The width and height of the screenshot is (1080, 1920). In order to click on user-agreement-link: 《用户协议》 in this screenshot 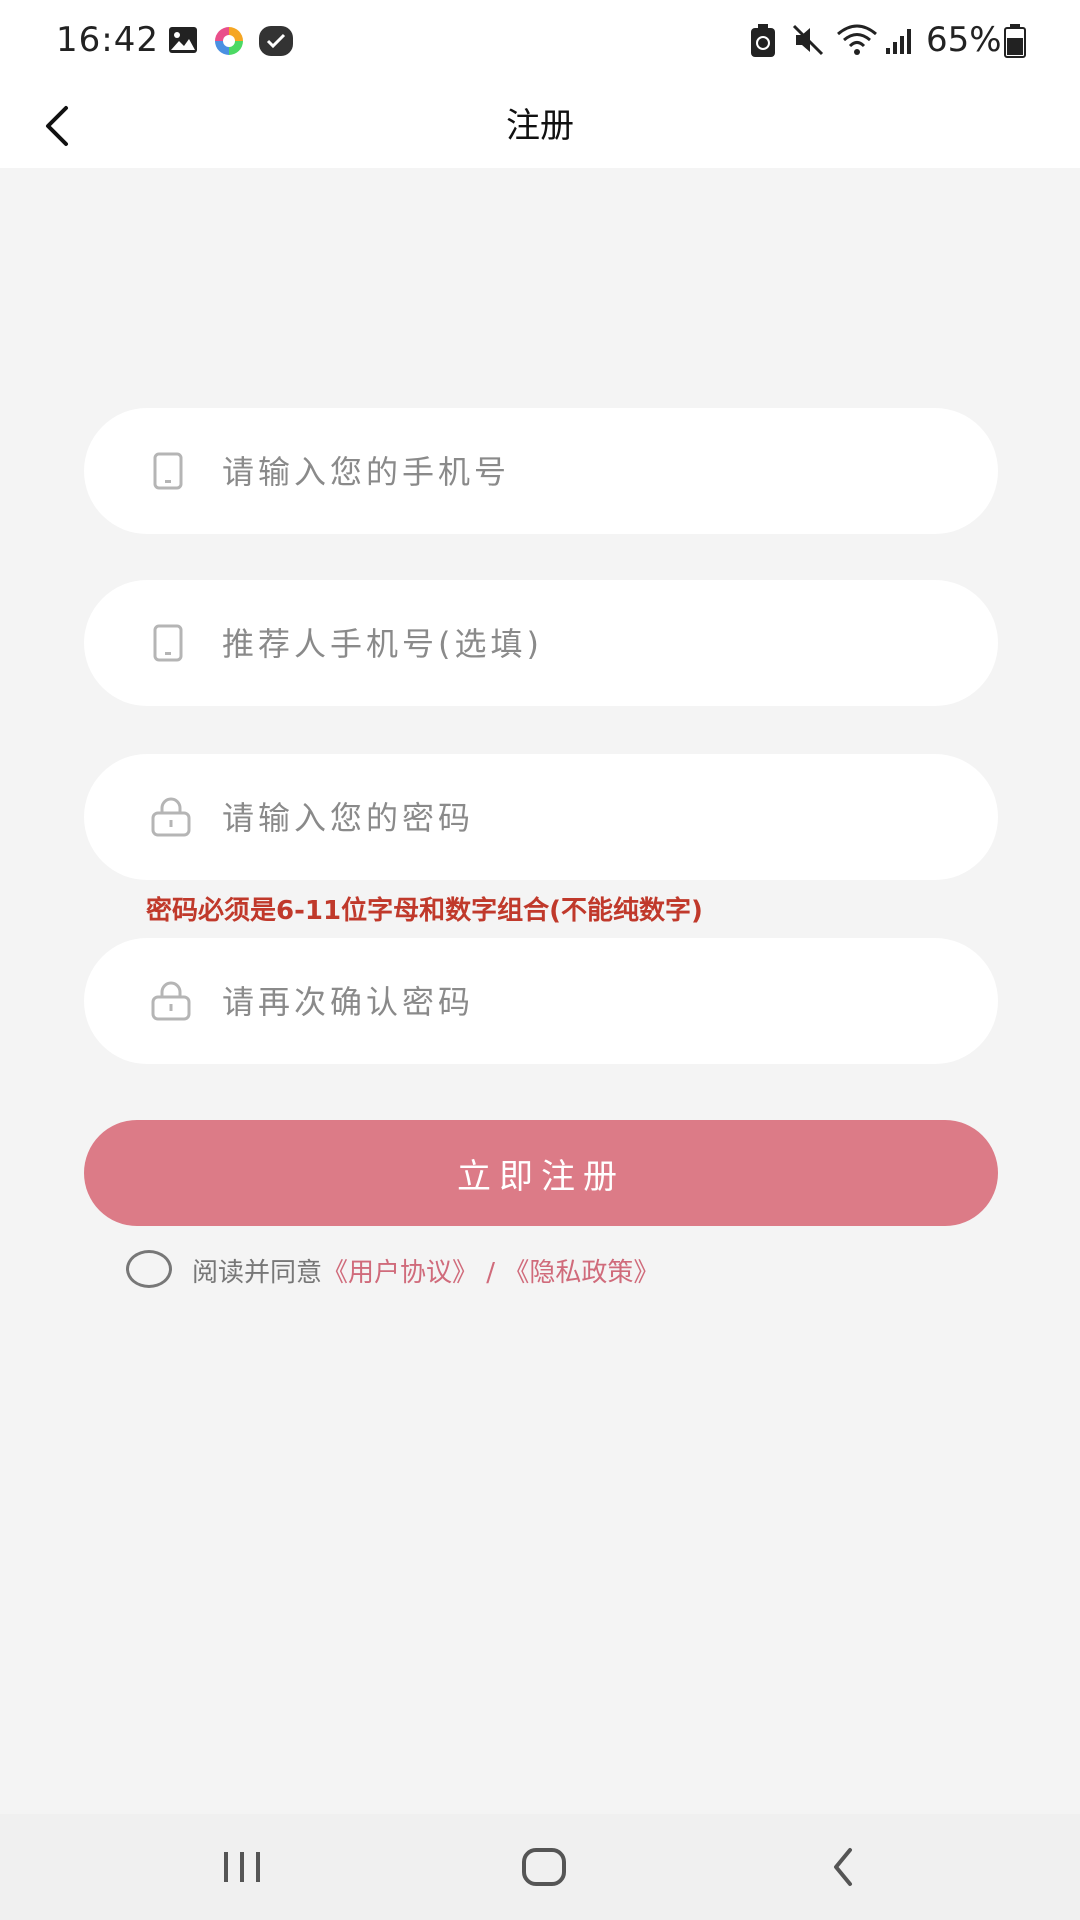, I will do `click(400, 1273)`.